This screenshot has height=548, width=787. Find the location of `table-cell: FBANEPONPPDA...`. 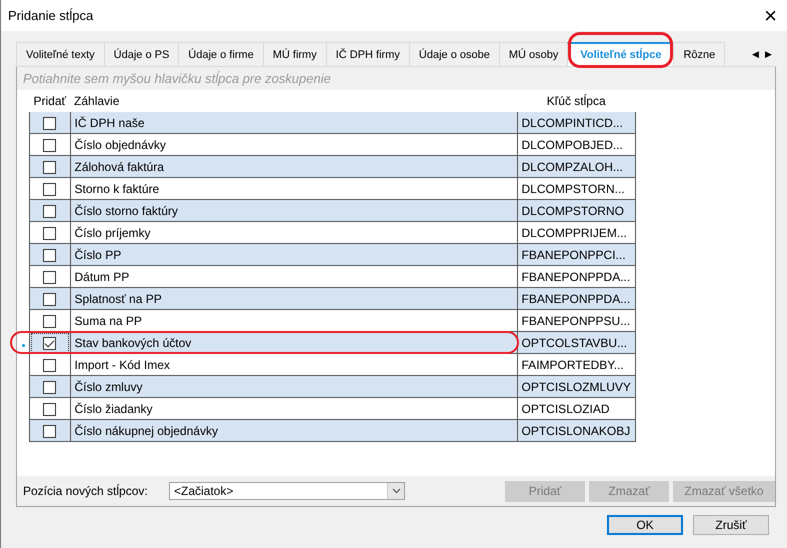

table-cell: FBANEPONPPDA... is located at coordinates (576, 299).